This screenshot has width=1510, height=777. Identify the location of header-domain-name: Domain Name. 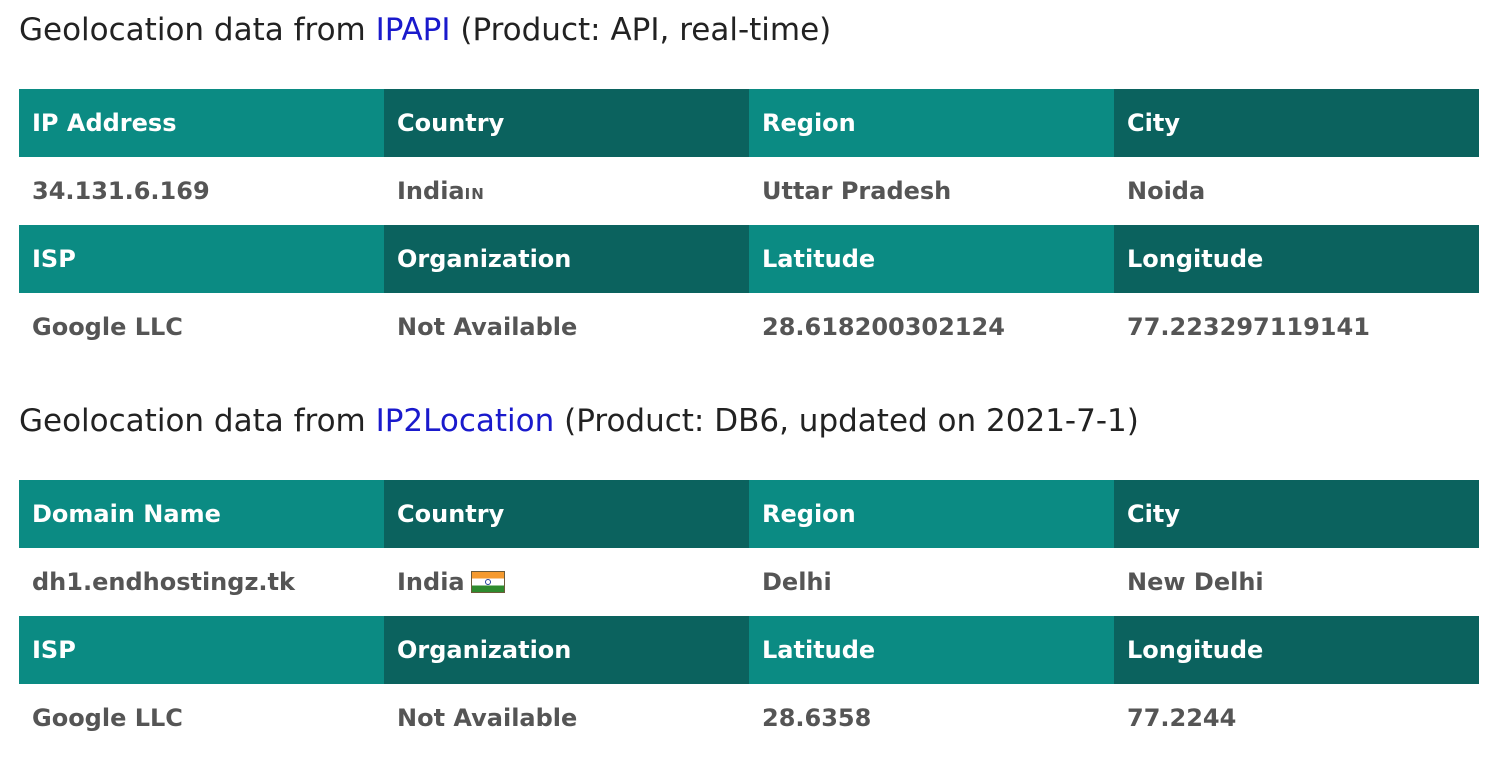
(201, 514).